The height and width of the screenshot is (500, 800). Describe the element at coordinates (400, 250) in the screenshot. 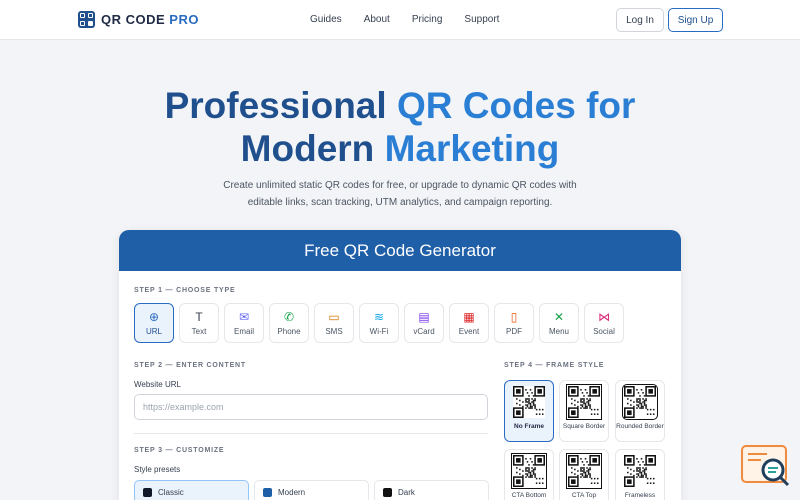

I see `generator-title: Free QR Code Generator` at that location.